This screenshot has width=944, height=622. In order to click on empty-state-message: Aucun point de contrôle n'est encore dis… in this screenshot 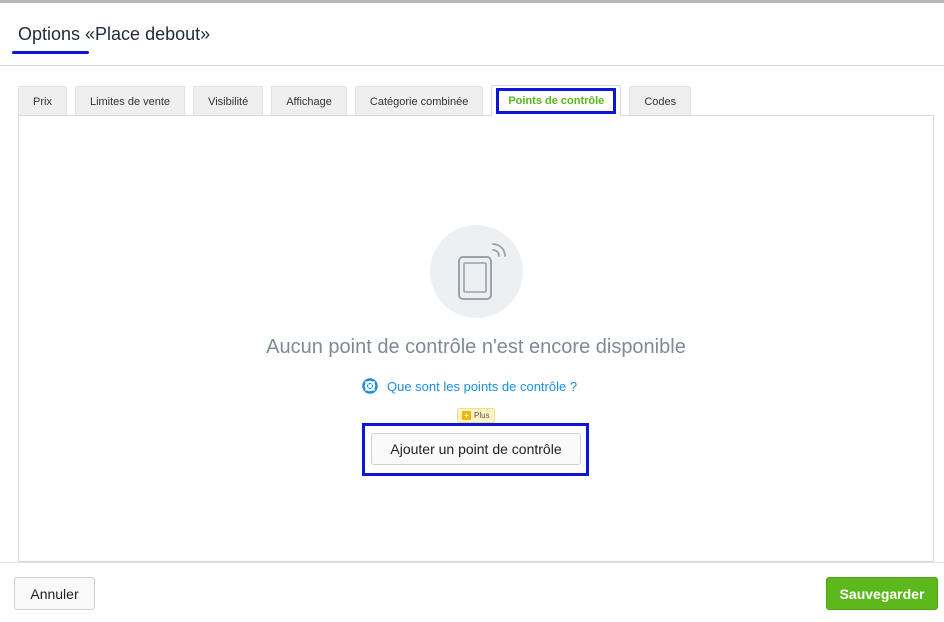, I will do `click(476, 347)`.